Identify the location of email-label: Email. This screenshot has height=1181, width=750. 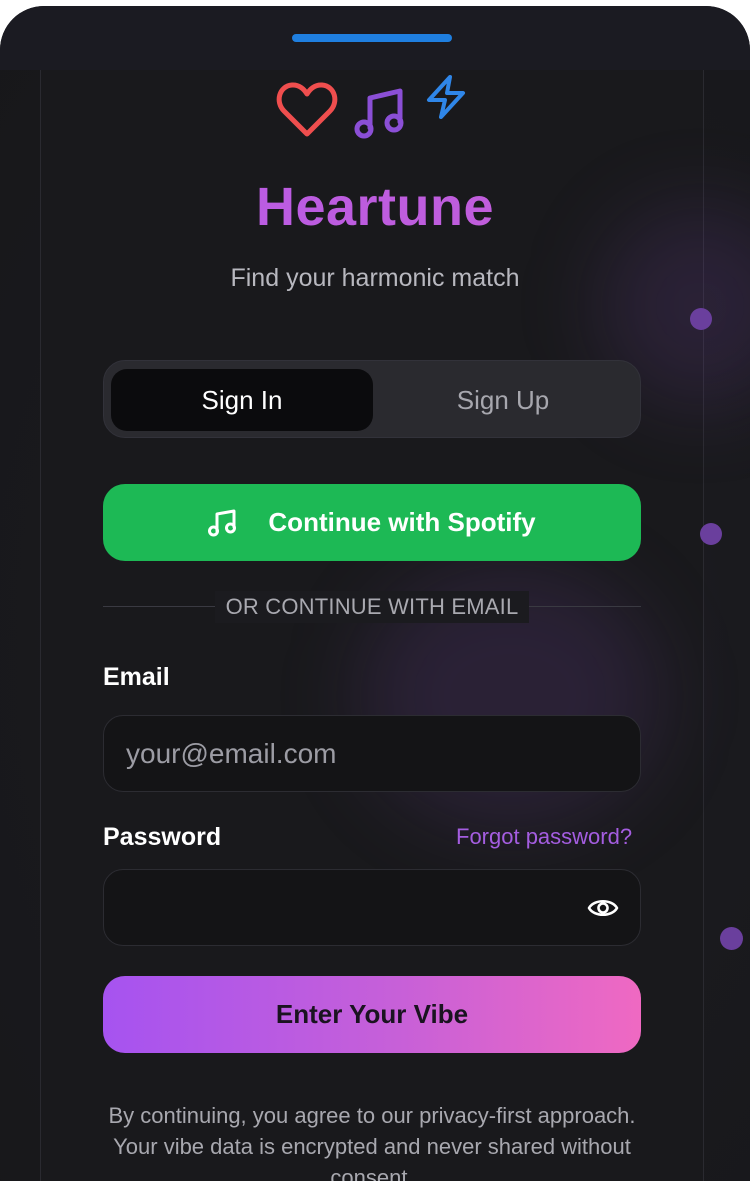
(136, 677).